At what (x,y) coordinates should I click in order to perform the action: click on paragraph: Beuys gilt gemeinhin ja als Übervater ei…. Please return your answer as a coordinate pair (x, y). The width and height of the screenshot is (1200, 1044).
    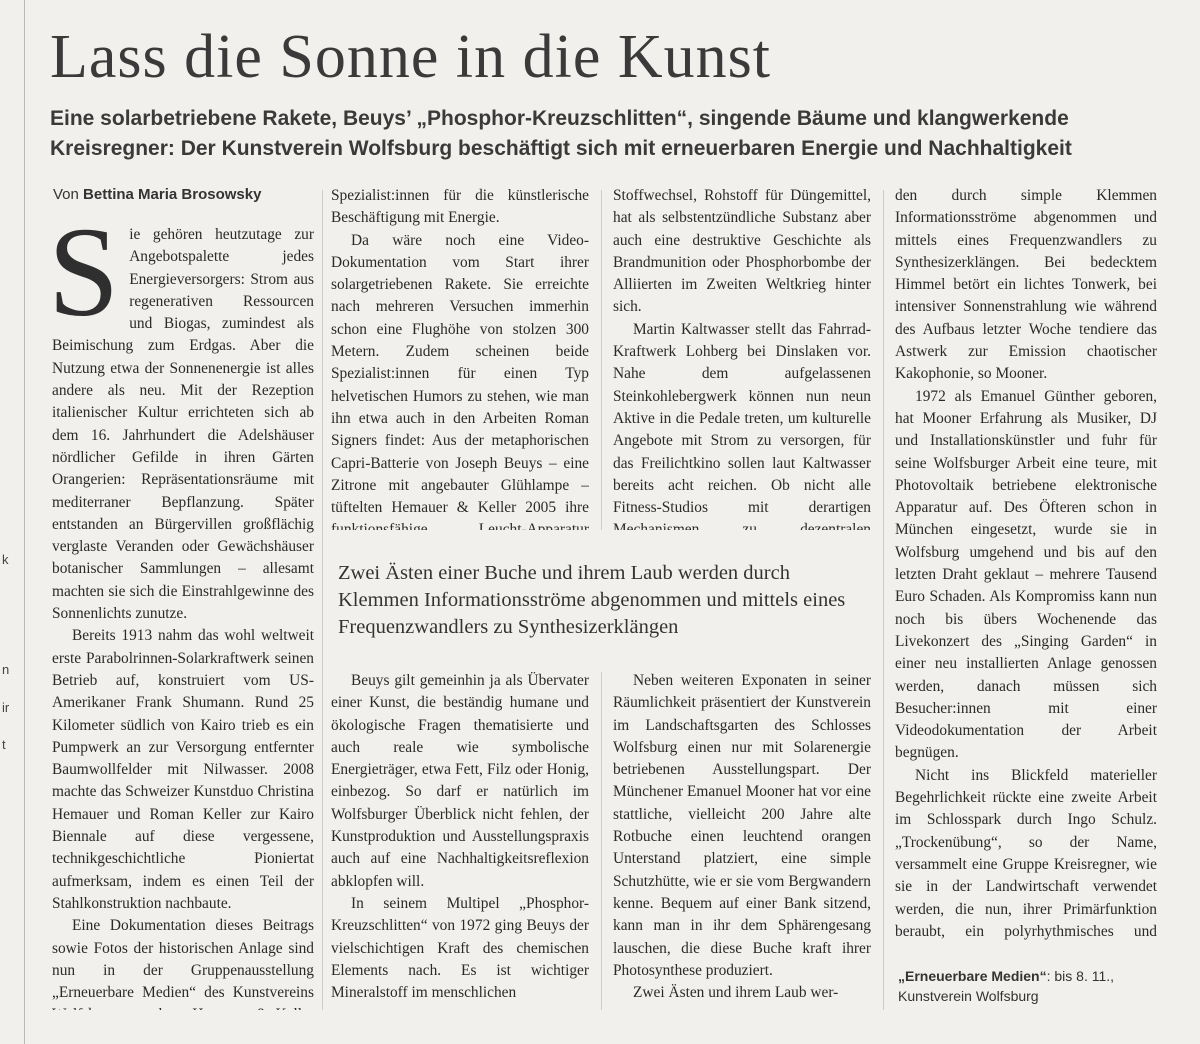
    Looking at the image, I should click on (460, 781).